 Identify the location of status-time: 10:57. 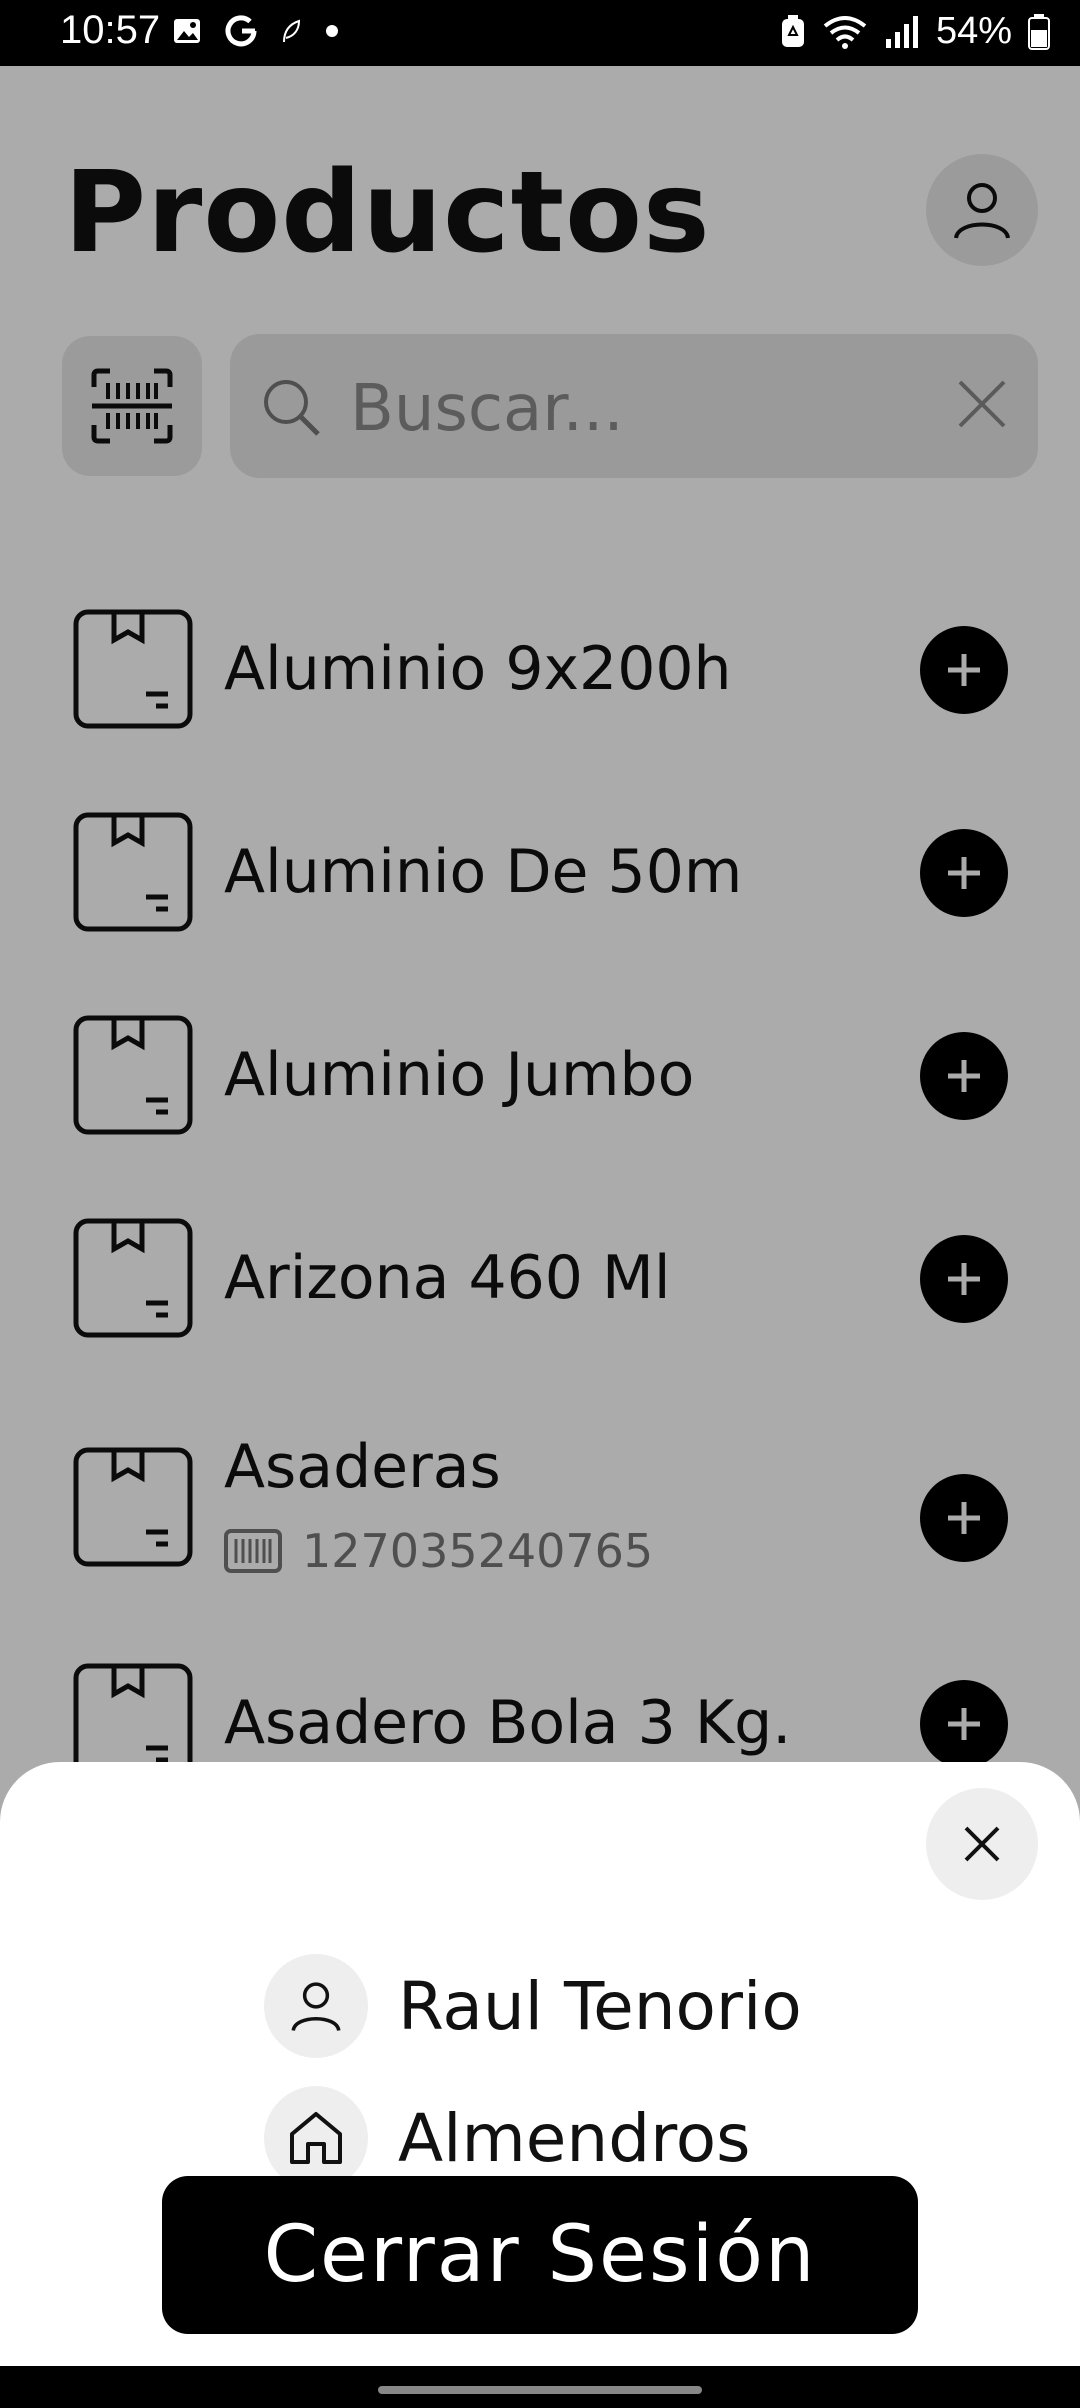
(110, 30).